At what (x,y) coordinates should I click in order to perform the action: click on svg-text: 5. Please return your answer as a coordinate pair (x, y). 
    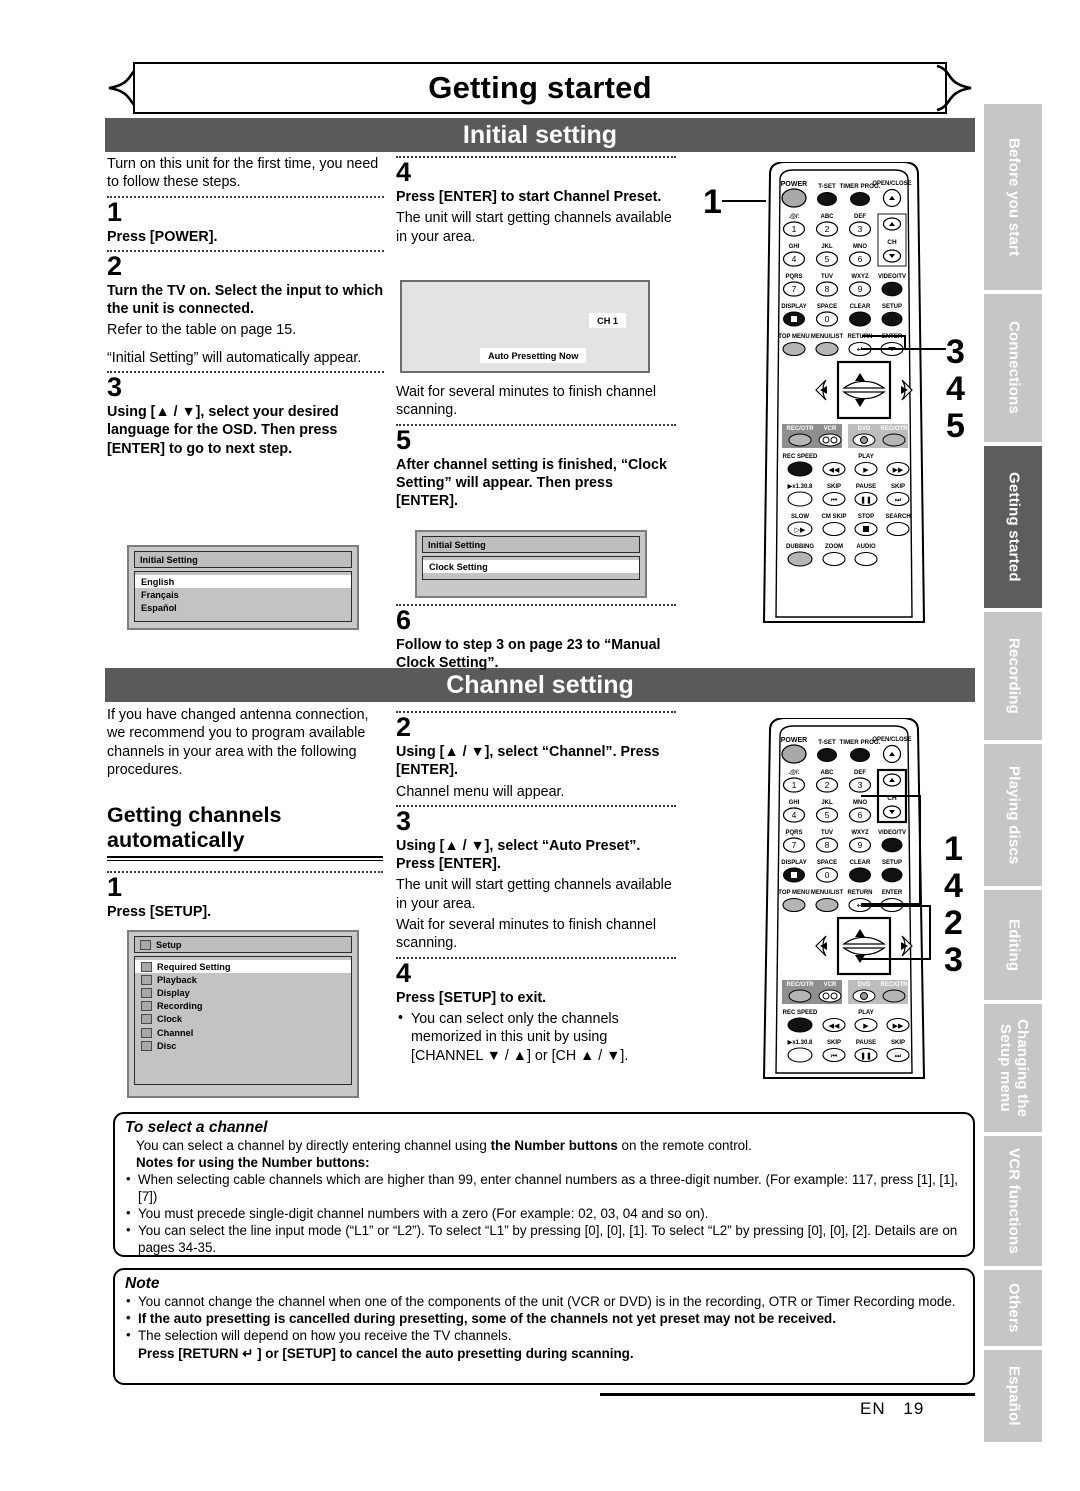
    Looking at the image, I should click on (827, 259).